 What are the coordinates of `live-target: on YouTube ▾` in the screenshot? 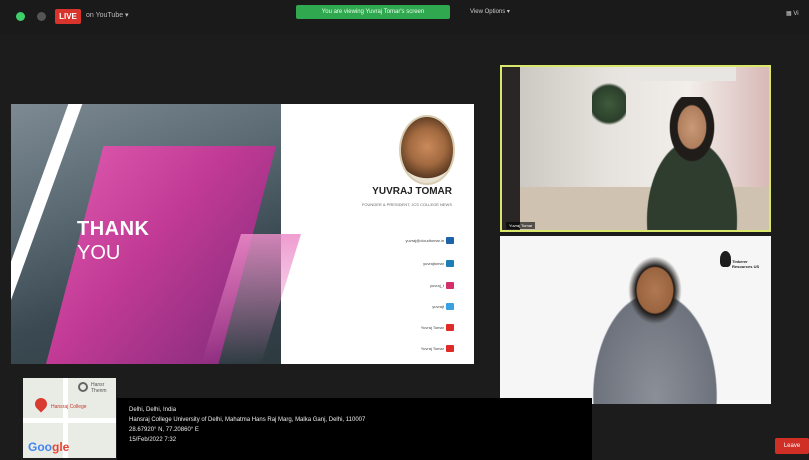 It's located at (107, 15).